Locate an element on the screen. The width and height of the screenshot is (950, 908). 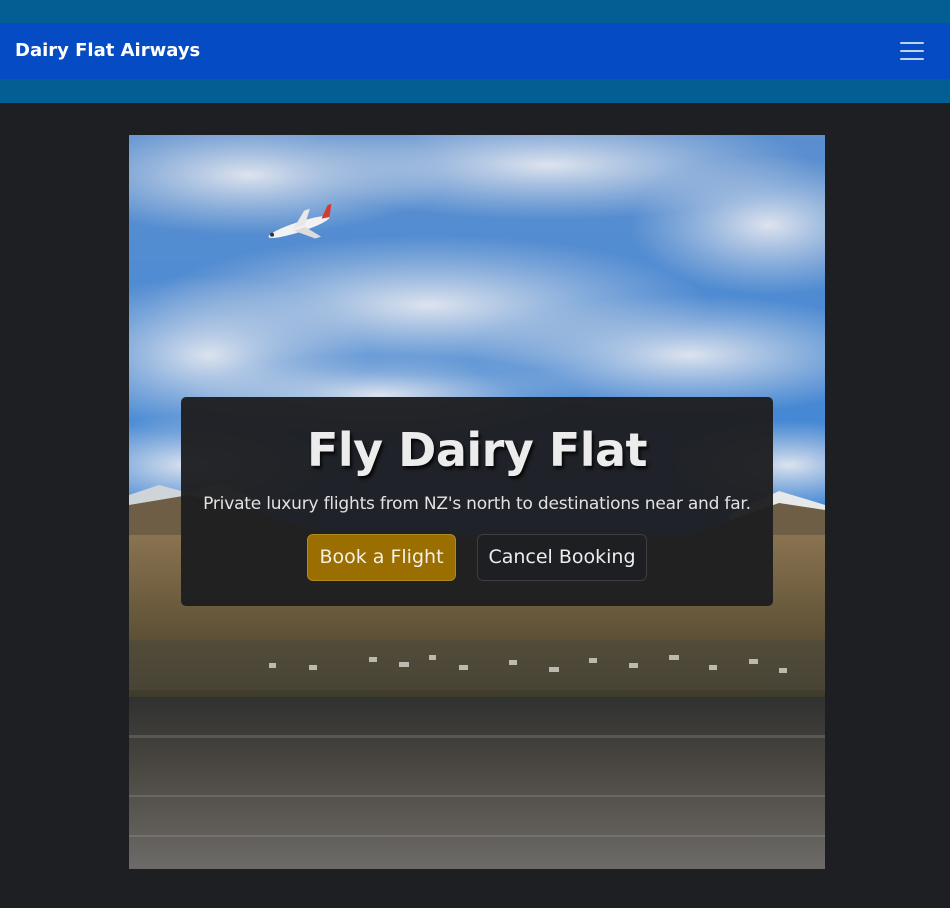
hamburger-menu-icon is located at coordinates (912, 51).